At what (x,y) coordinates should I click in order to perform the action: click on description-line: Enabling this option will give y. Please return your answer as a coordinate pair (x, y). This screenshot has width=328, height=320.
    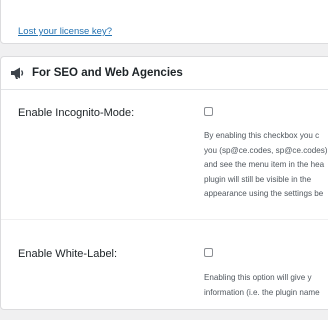
    Looking at the image, I should click on (258, 277).